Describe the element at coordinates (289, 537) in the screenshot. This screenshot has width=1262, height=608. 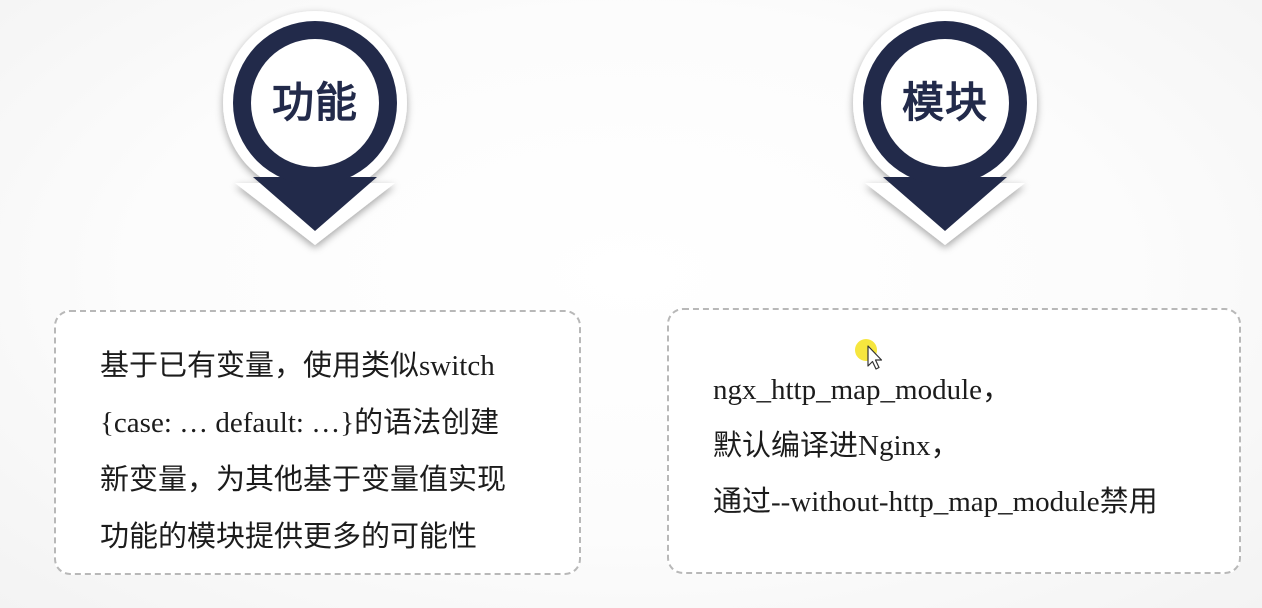
I see `function-line-4: 功能的模块提供更多的可能性` at that location.